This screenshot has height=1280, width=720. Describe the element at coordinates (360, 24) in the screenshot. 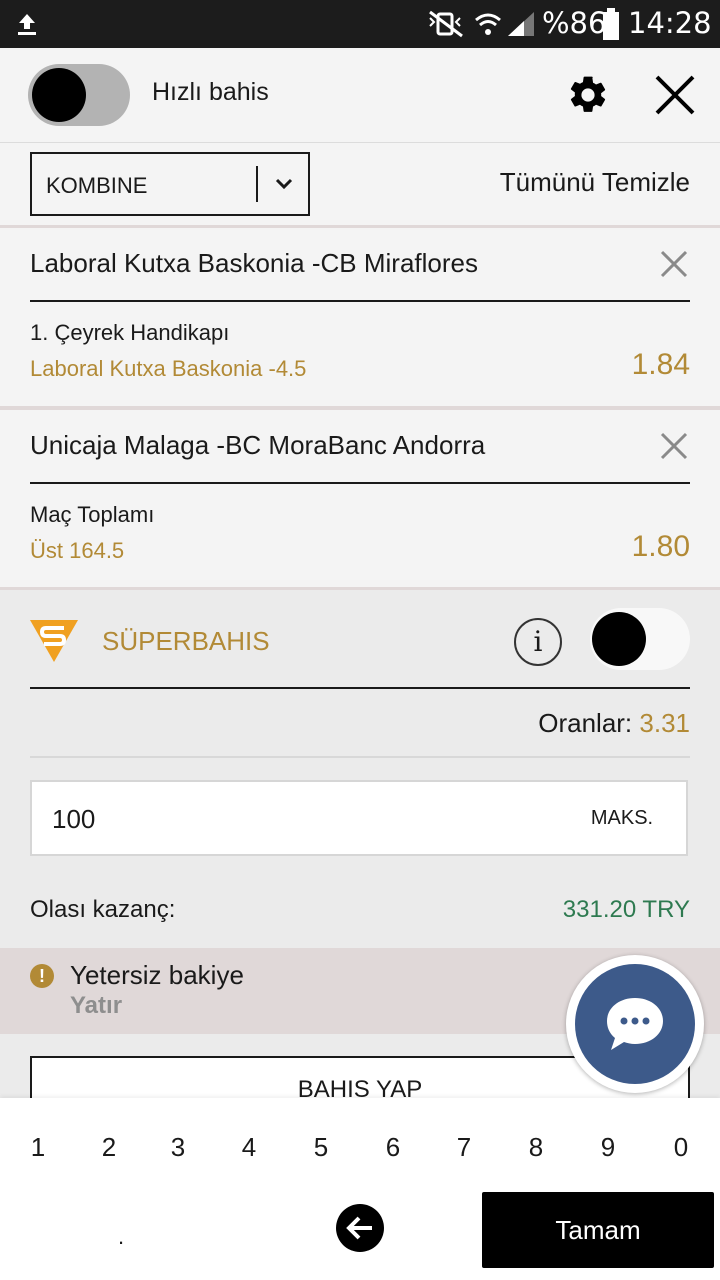

I see `status-bar: %86 14:28` at that location.